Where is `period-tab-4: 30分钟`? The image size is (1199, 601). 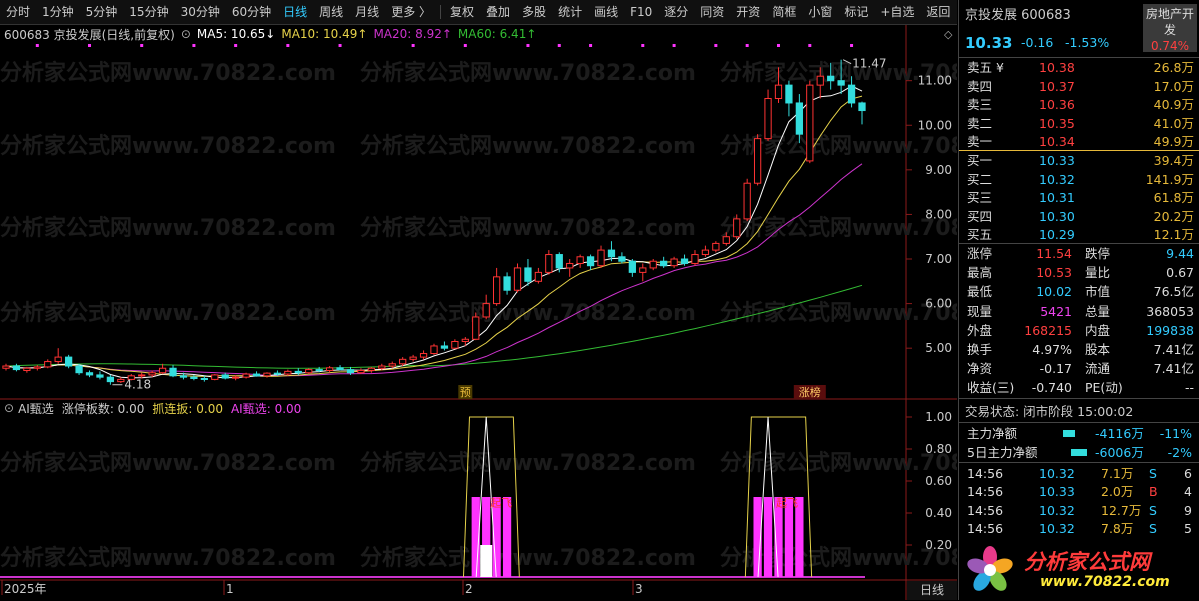 period-tab-4: 30分钟 is located at coordinates (200, 12).